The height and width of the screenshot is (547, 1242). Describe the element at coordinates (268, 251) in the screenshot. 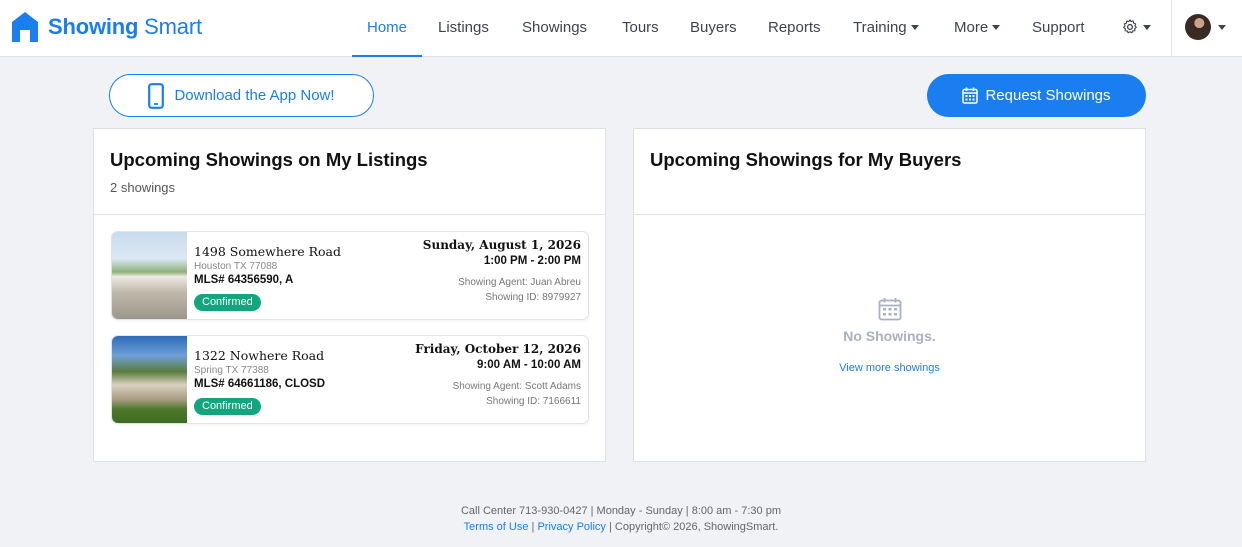

I see `property-address: 1498 Somewhere Road` at that location.